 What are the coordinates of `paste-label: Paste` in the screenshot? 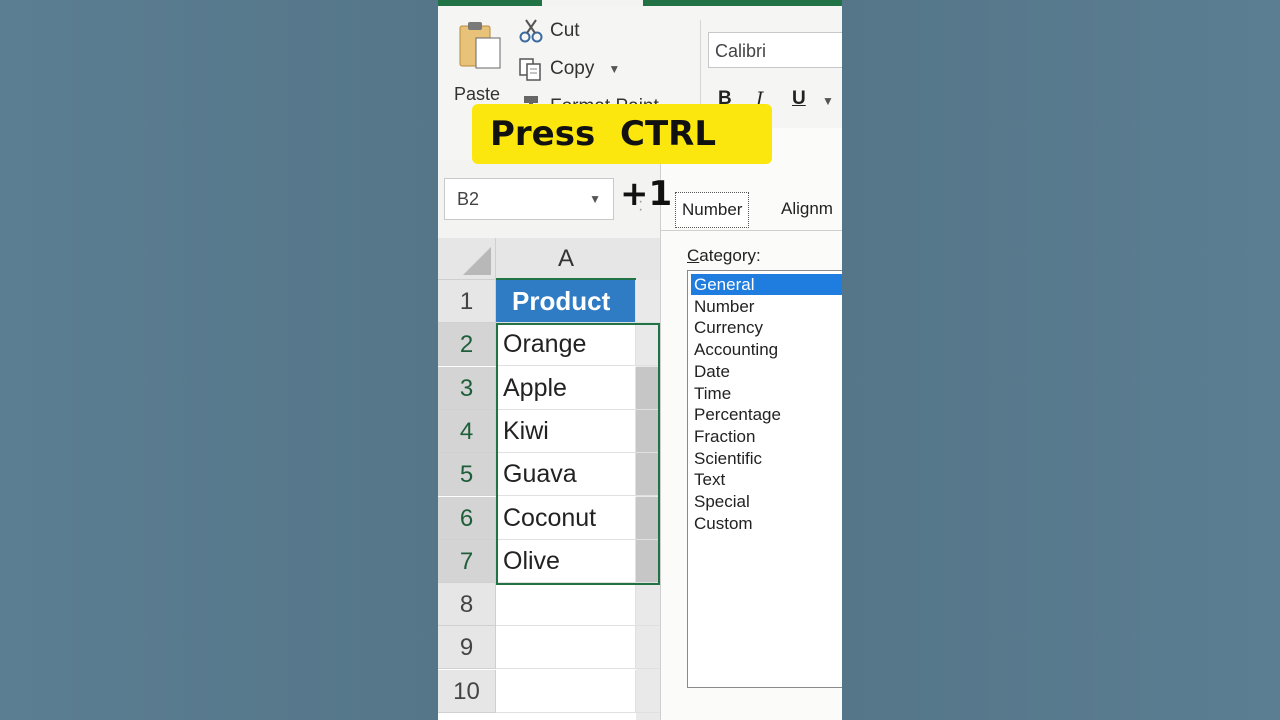 It's located at (477, 94).